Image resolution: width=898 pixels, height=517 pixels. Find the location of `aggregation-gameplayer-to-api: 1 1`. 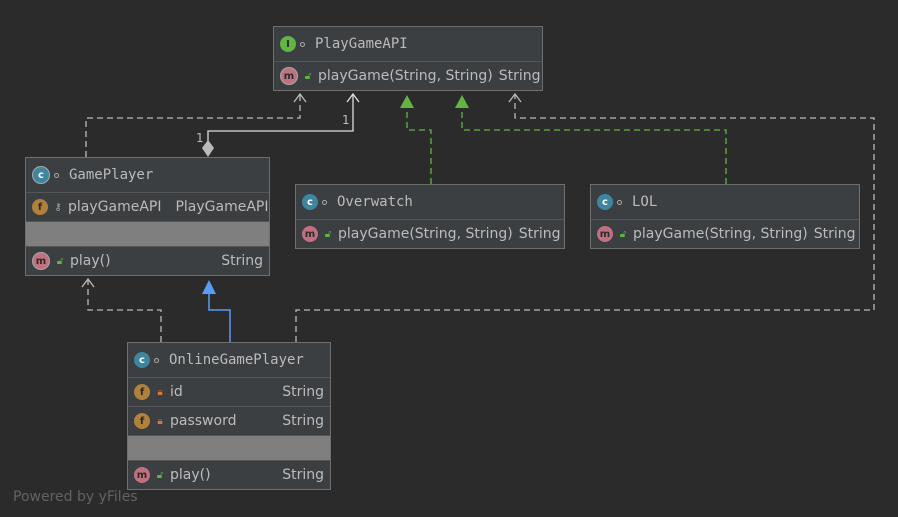

aggregation-gameplayer-to-api: 1 1 is located at coordinates (278, 124).